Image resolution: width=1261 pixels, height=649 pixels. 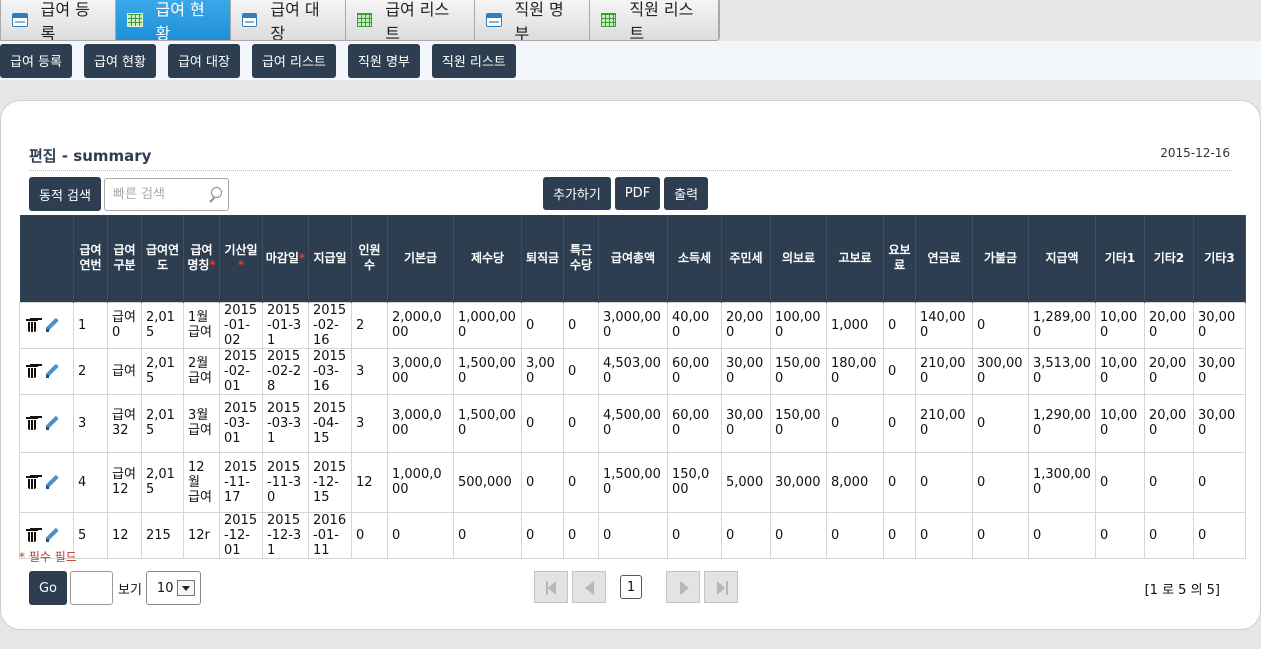 I want to click on goto-page-controls: Go 보기 10, so click(x=115, y=588).